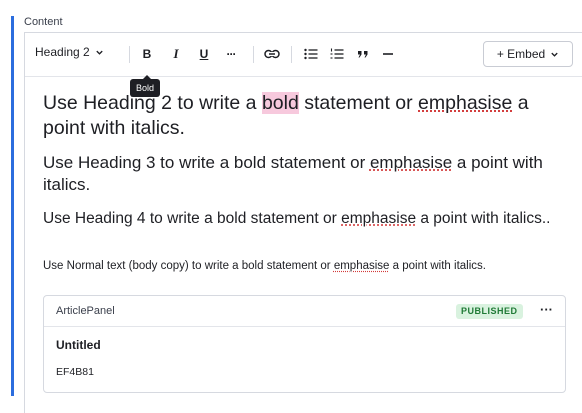 Image resolution: width=582 pixels, height=413 pixels. What do you see at coordinates (304, 311) in the screenshot?
I see `panel-header: ArticlePanel PUBLISHED ···` at bounding box center [304, 311].